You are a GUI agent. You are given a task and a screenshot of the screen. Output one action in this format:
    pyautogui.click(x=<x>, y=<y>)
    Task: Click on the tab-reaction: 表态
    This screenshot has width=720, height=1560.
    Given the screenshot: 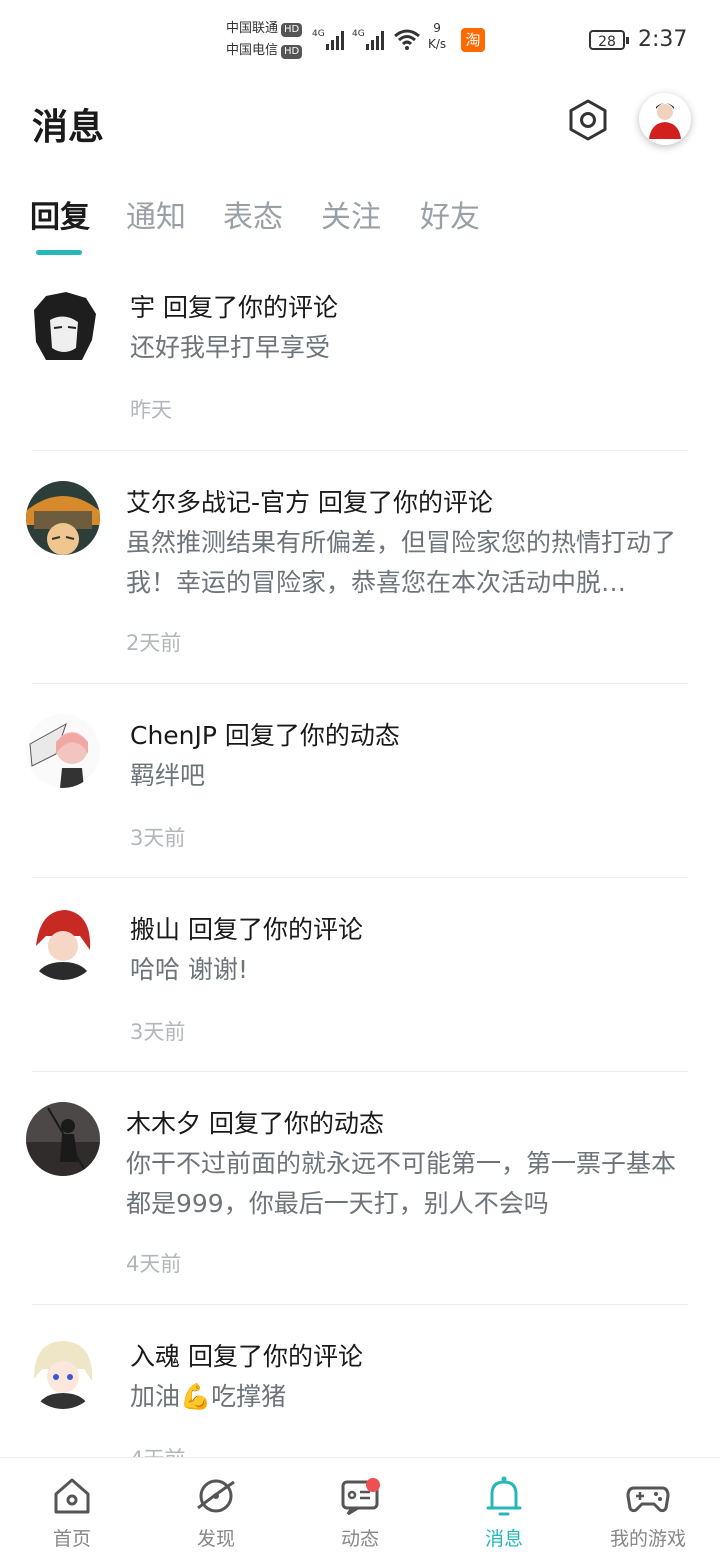 What is the action you would take?
    pyautogui.click(x=253, y=214)
    